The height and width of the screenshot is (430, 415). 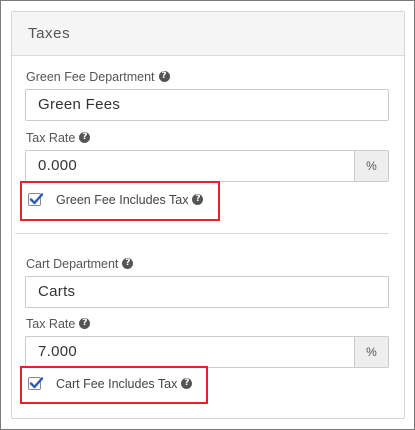 What do you see at coordinates (190, 352) in the screenshot?
I see `cart-tax-rate-input: 7.000` at bounding box center [190, 352].